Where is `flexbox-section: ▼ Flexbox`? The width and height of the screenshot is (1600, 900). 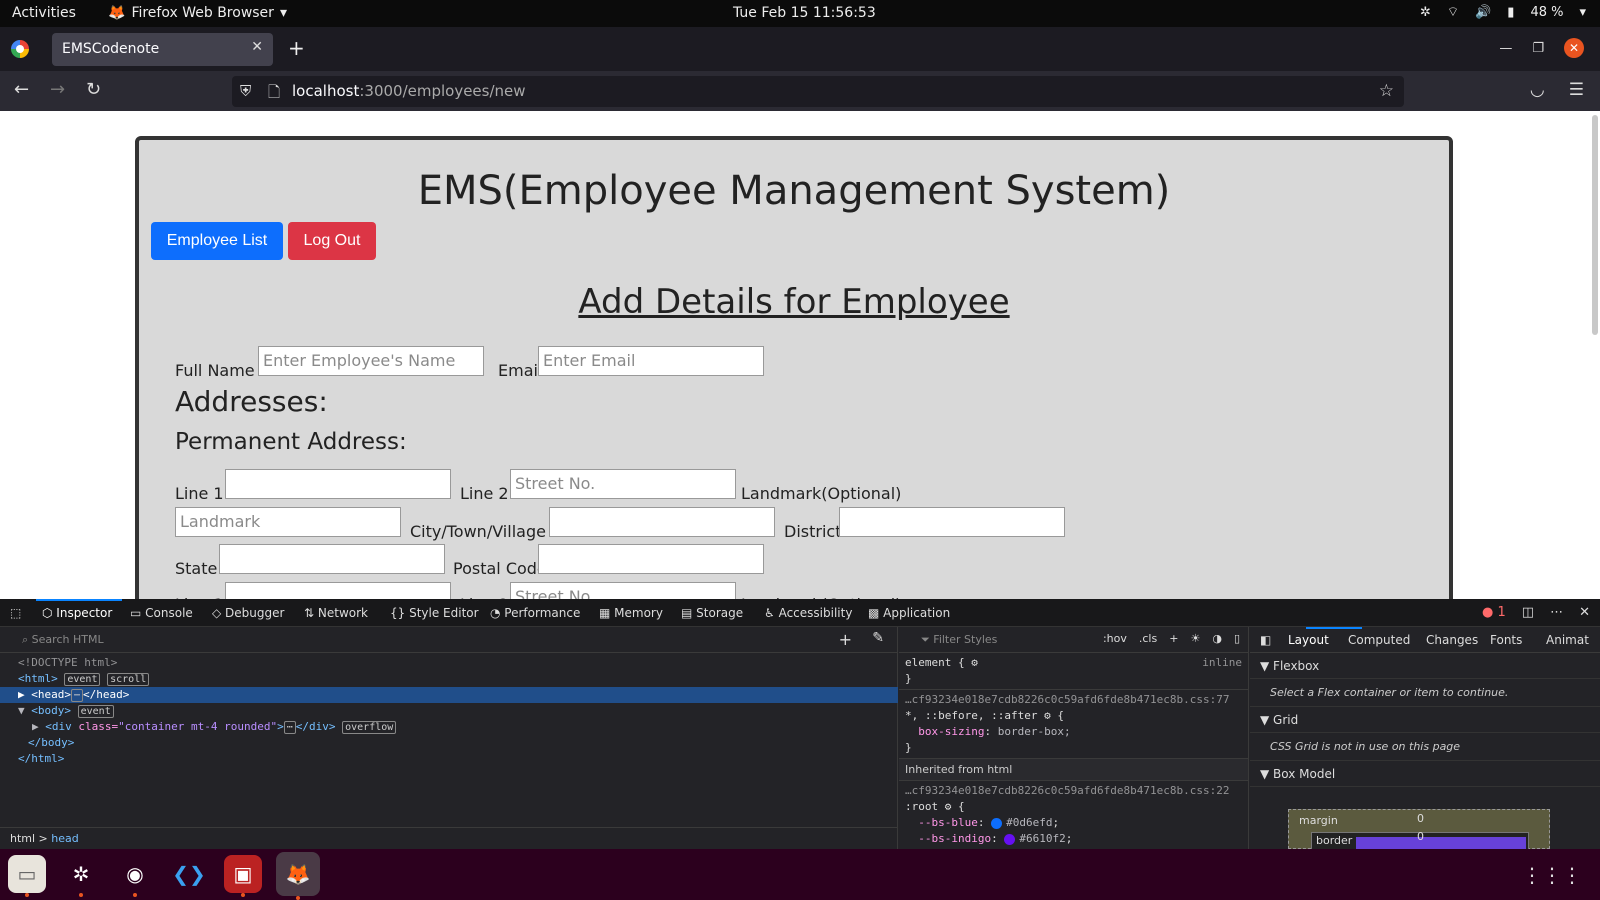
flexbox-section: ▼ Flexbox is located at coordinates (1425, 666).